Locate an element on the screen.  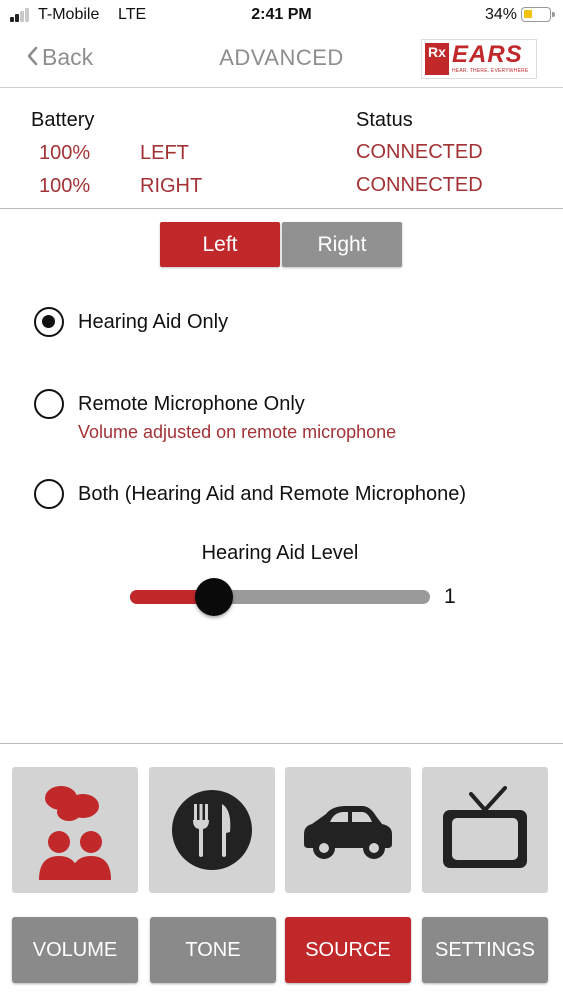
option-label-remote-microphone-only: Remote Microphone Only is located at coordinates (191, 404).